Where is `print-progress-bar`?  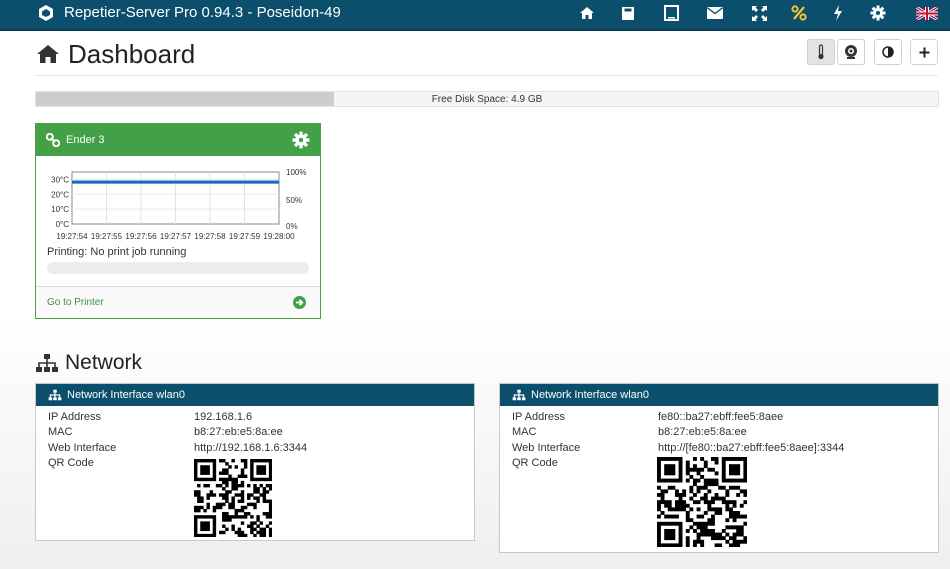 print-progress-bar is located at coordinates (178, 268).